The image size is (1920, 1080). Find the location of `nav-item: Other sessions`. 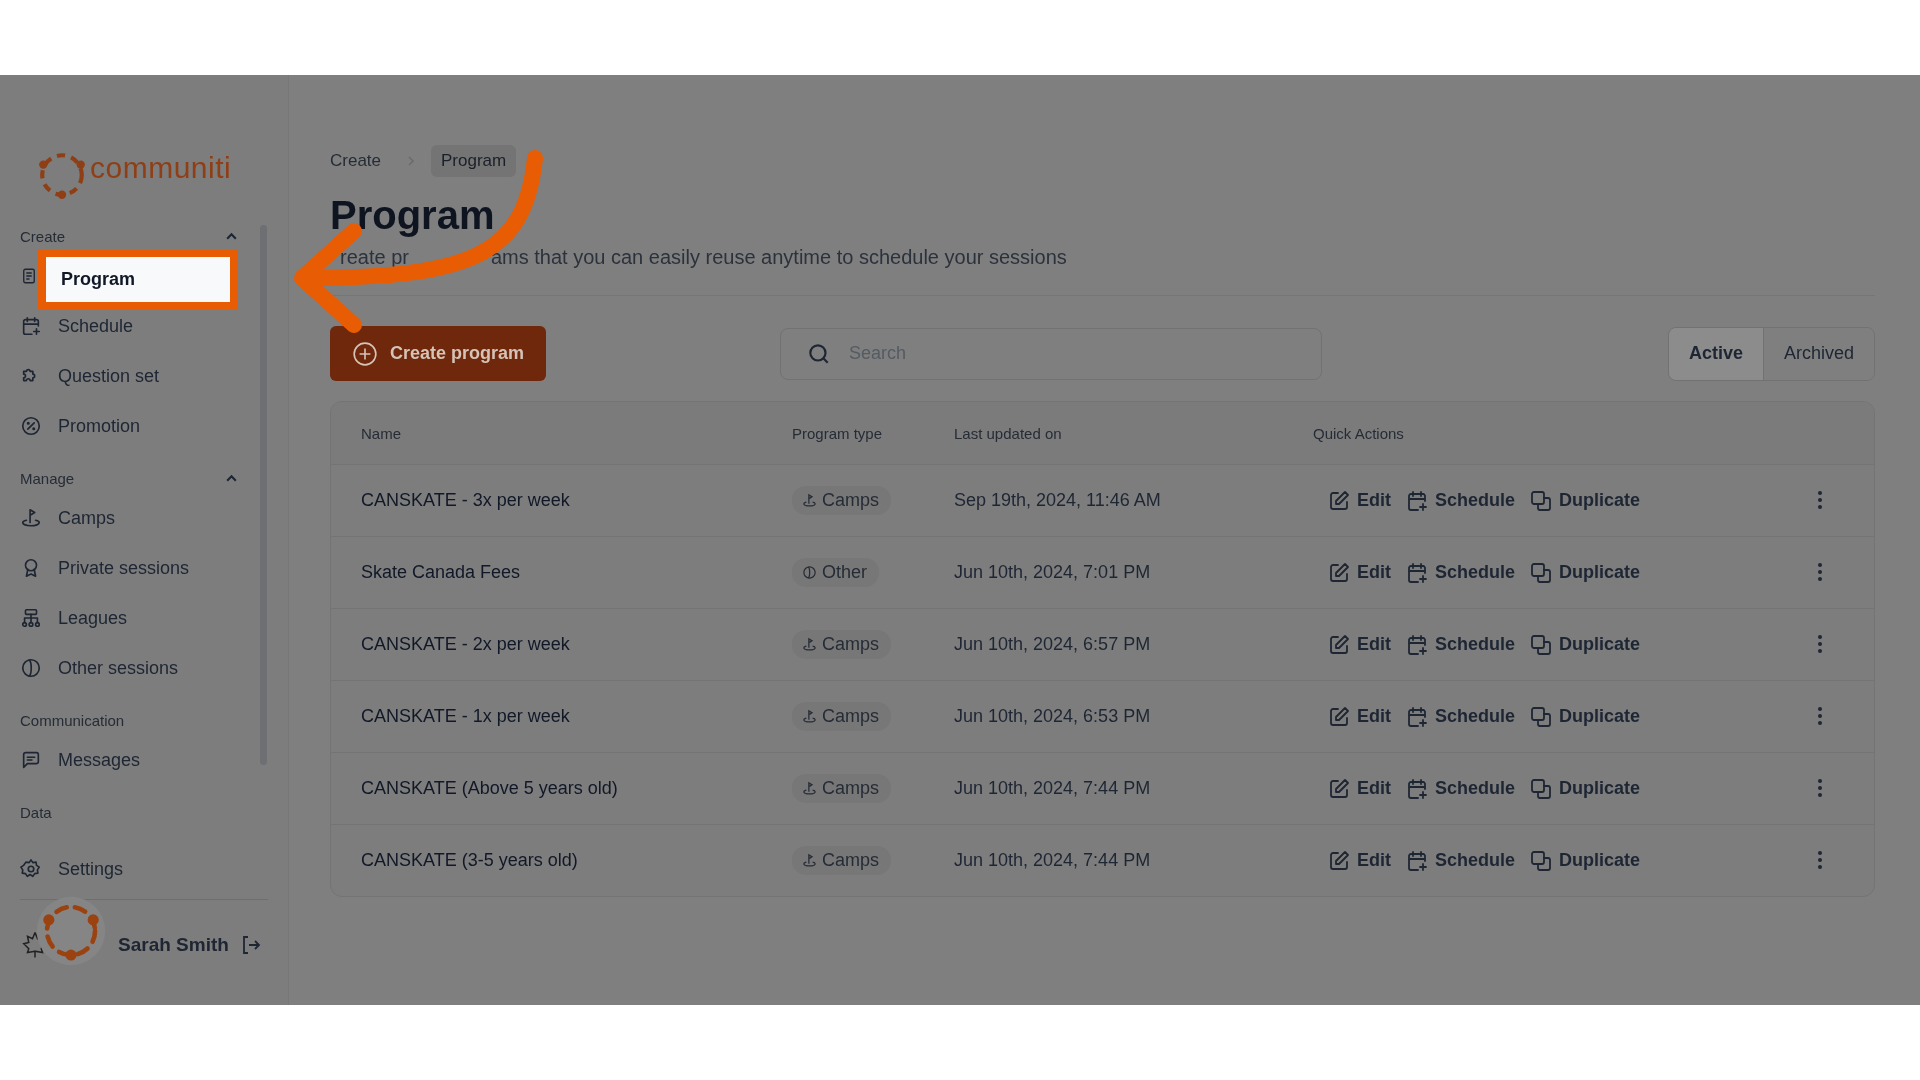

nav-item: Other sessions is located at coordinates (118, 668).